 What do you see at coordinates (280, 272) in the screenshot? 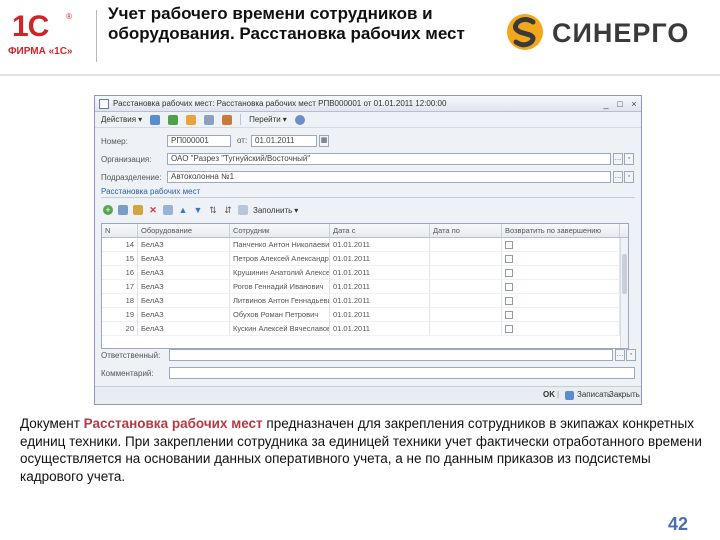
I see `cell-employee: Крушинин Анатолий Алексеевич` at bounding box center [280, 272].